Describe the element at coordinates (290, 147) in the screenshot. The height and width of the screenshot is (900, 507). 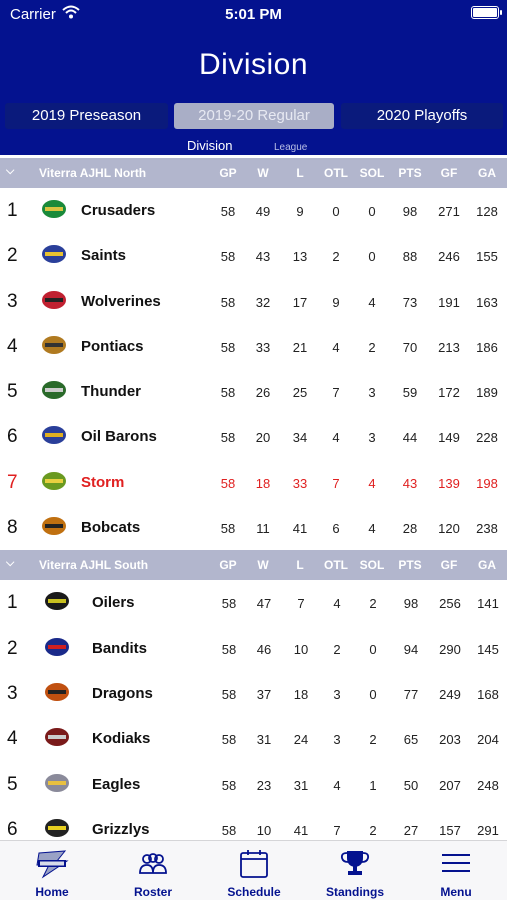
I see `subtab-league: League` at that location.